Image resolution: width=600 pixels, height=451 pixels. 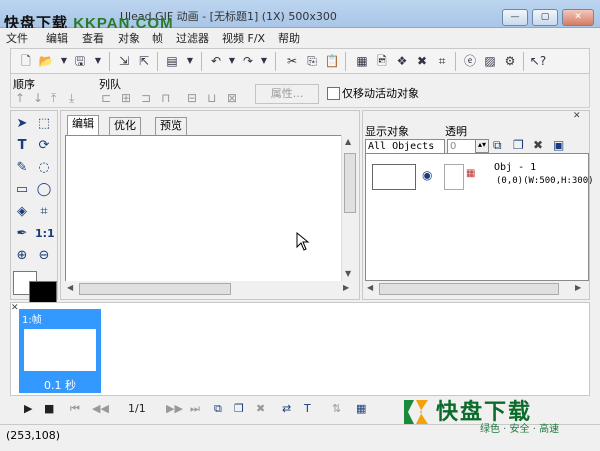 I want to click on paint-bucket-icon: ◈, so click(x=22, y=212).